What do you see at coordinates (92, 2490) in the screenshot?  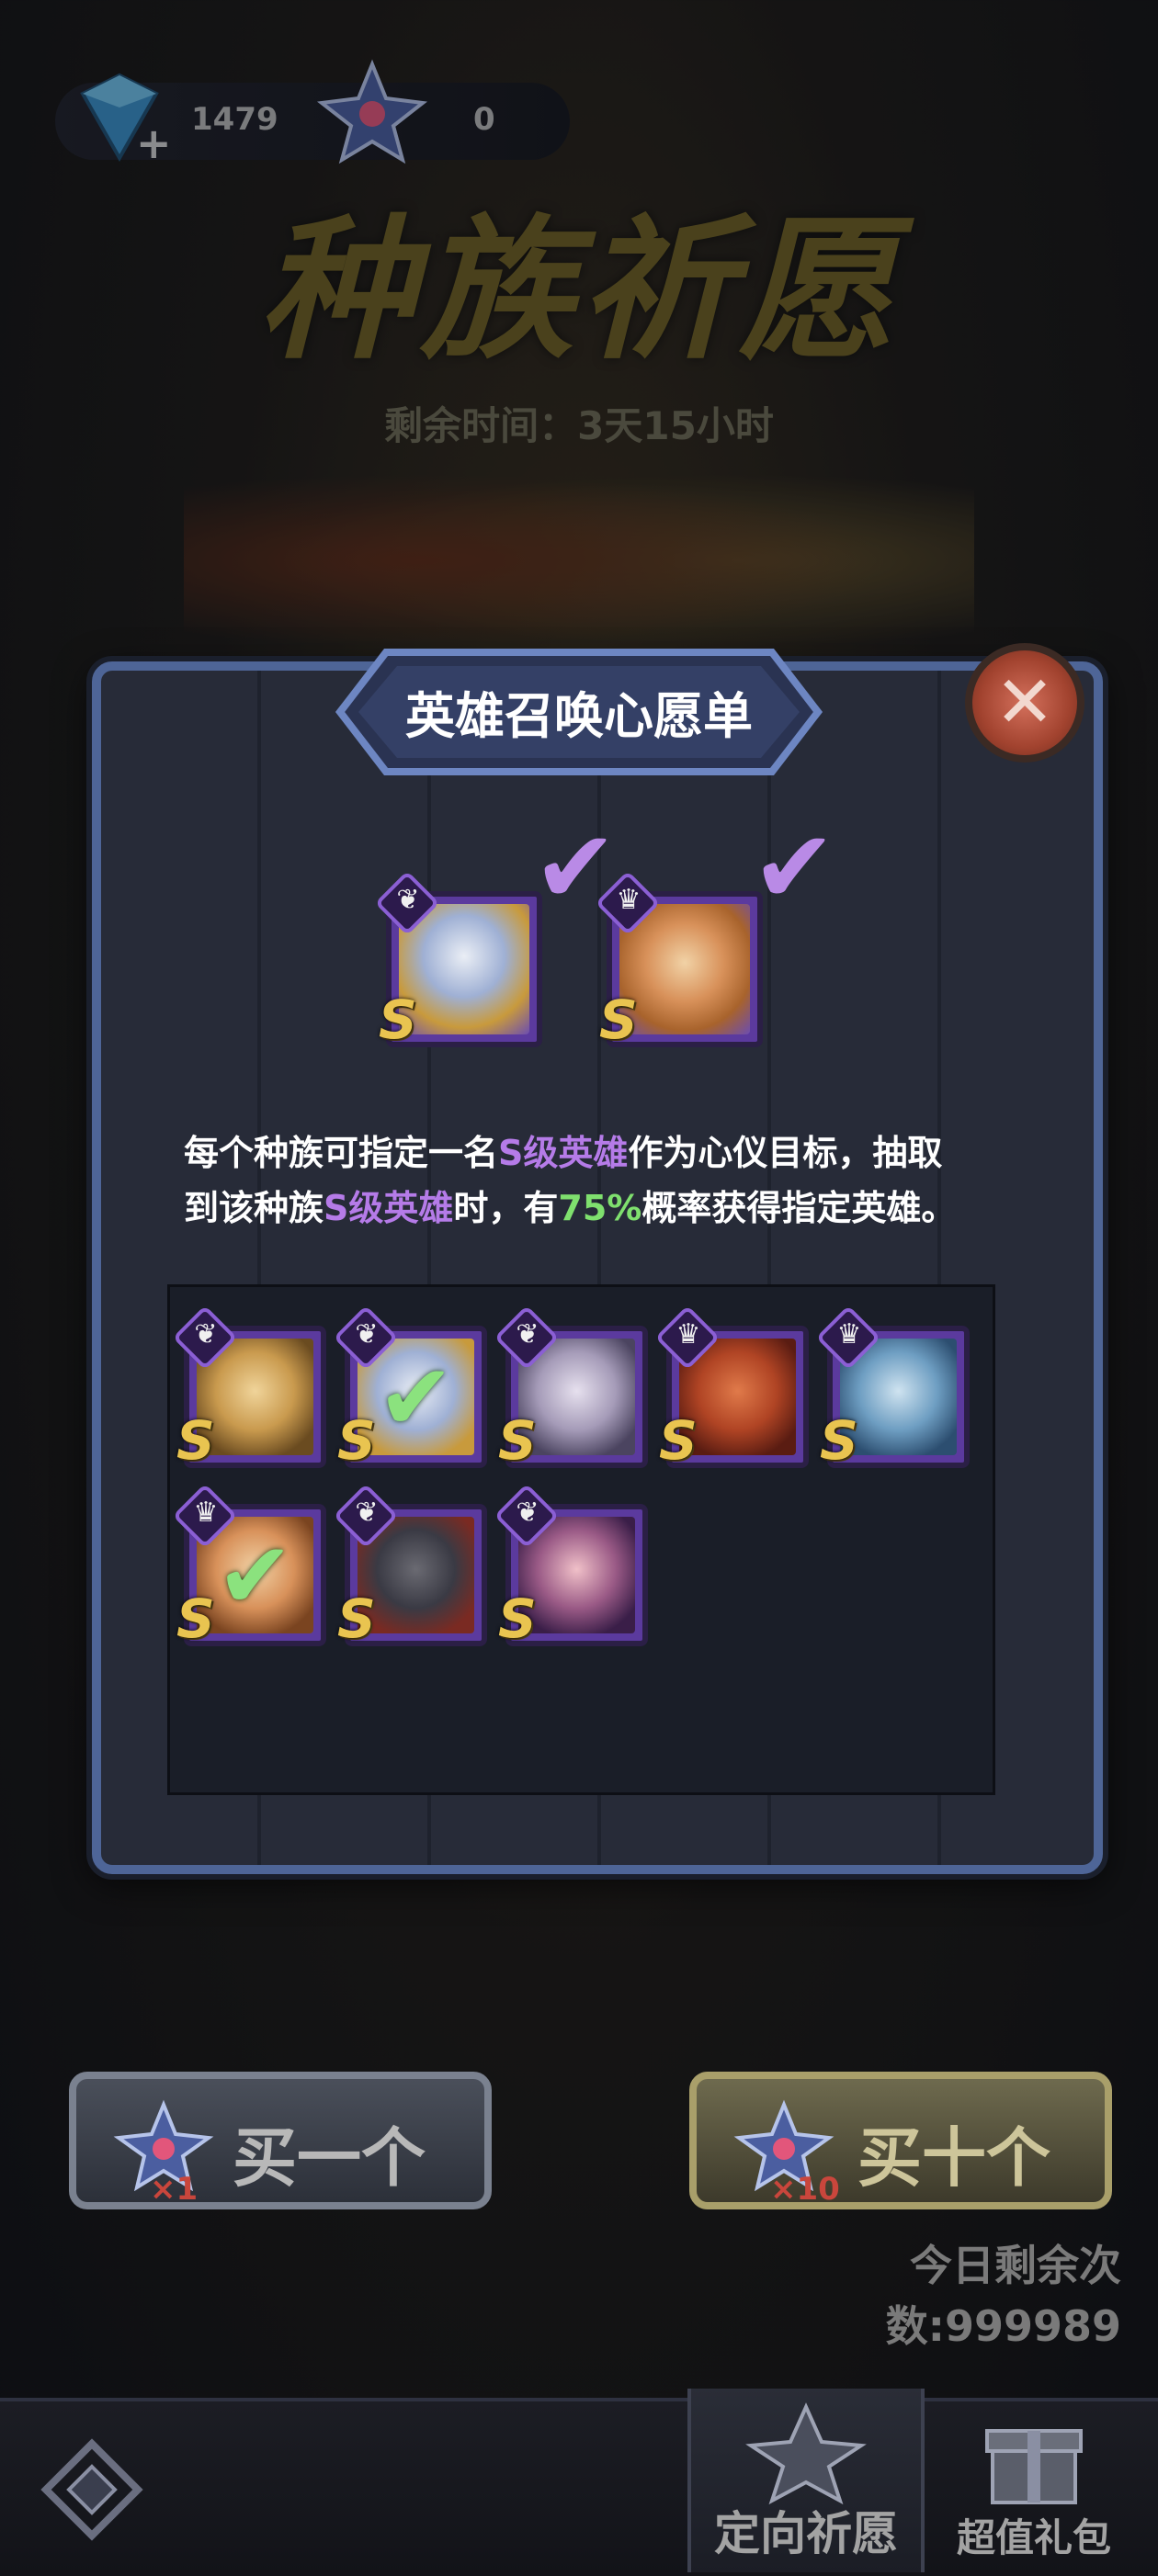 I see `back-icon` at bounding box center [92, 2490].